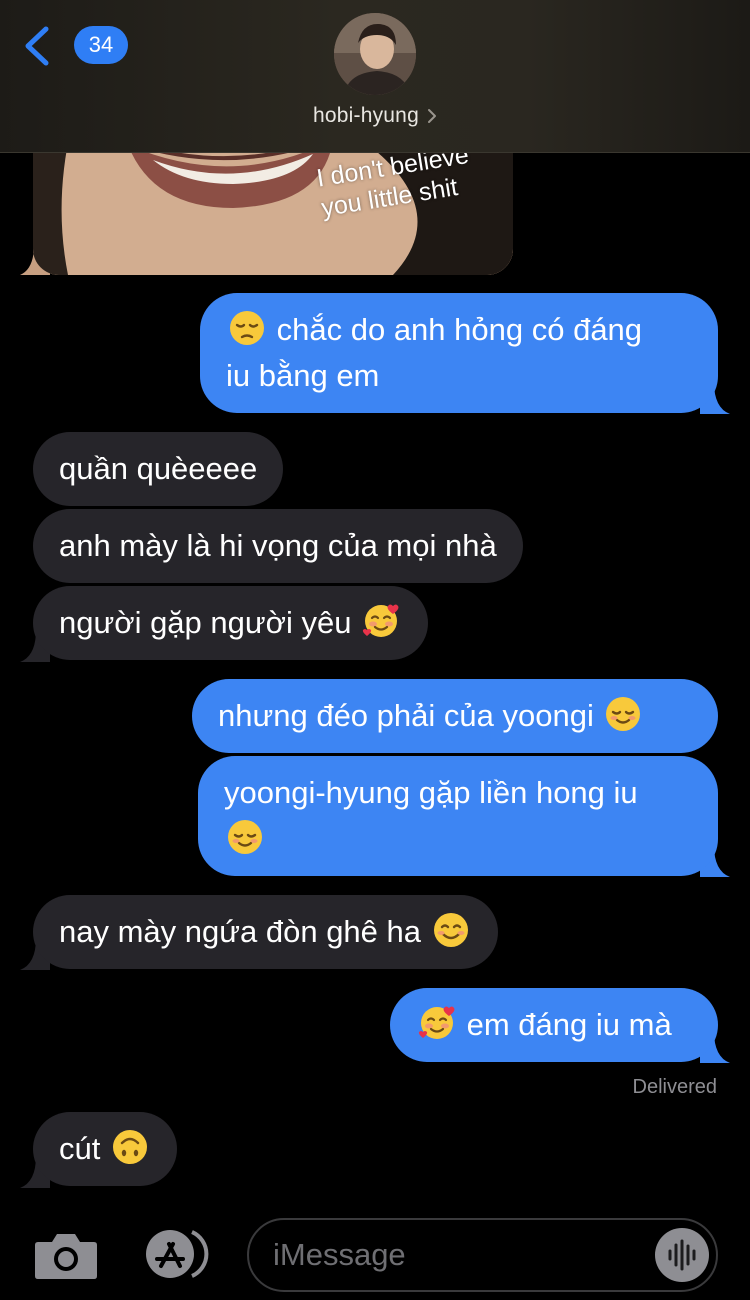 The image size is (750, 1300). Describe the element at coordinates (366, 115) in the screenshot. I see `contact-name: hobi-hyung` at that location.